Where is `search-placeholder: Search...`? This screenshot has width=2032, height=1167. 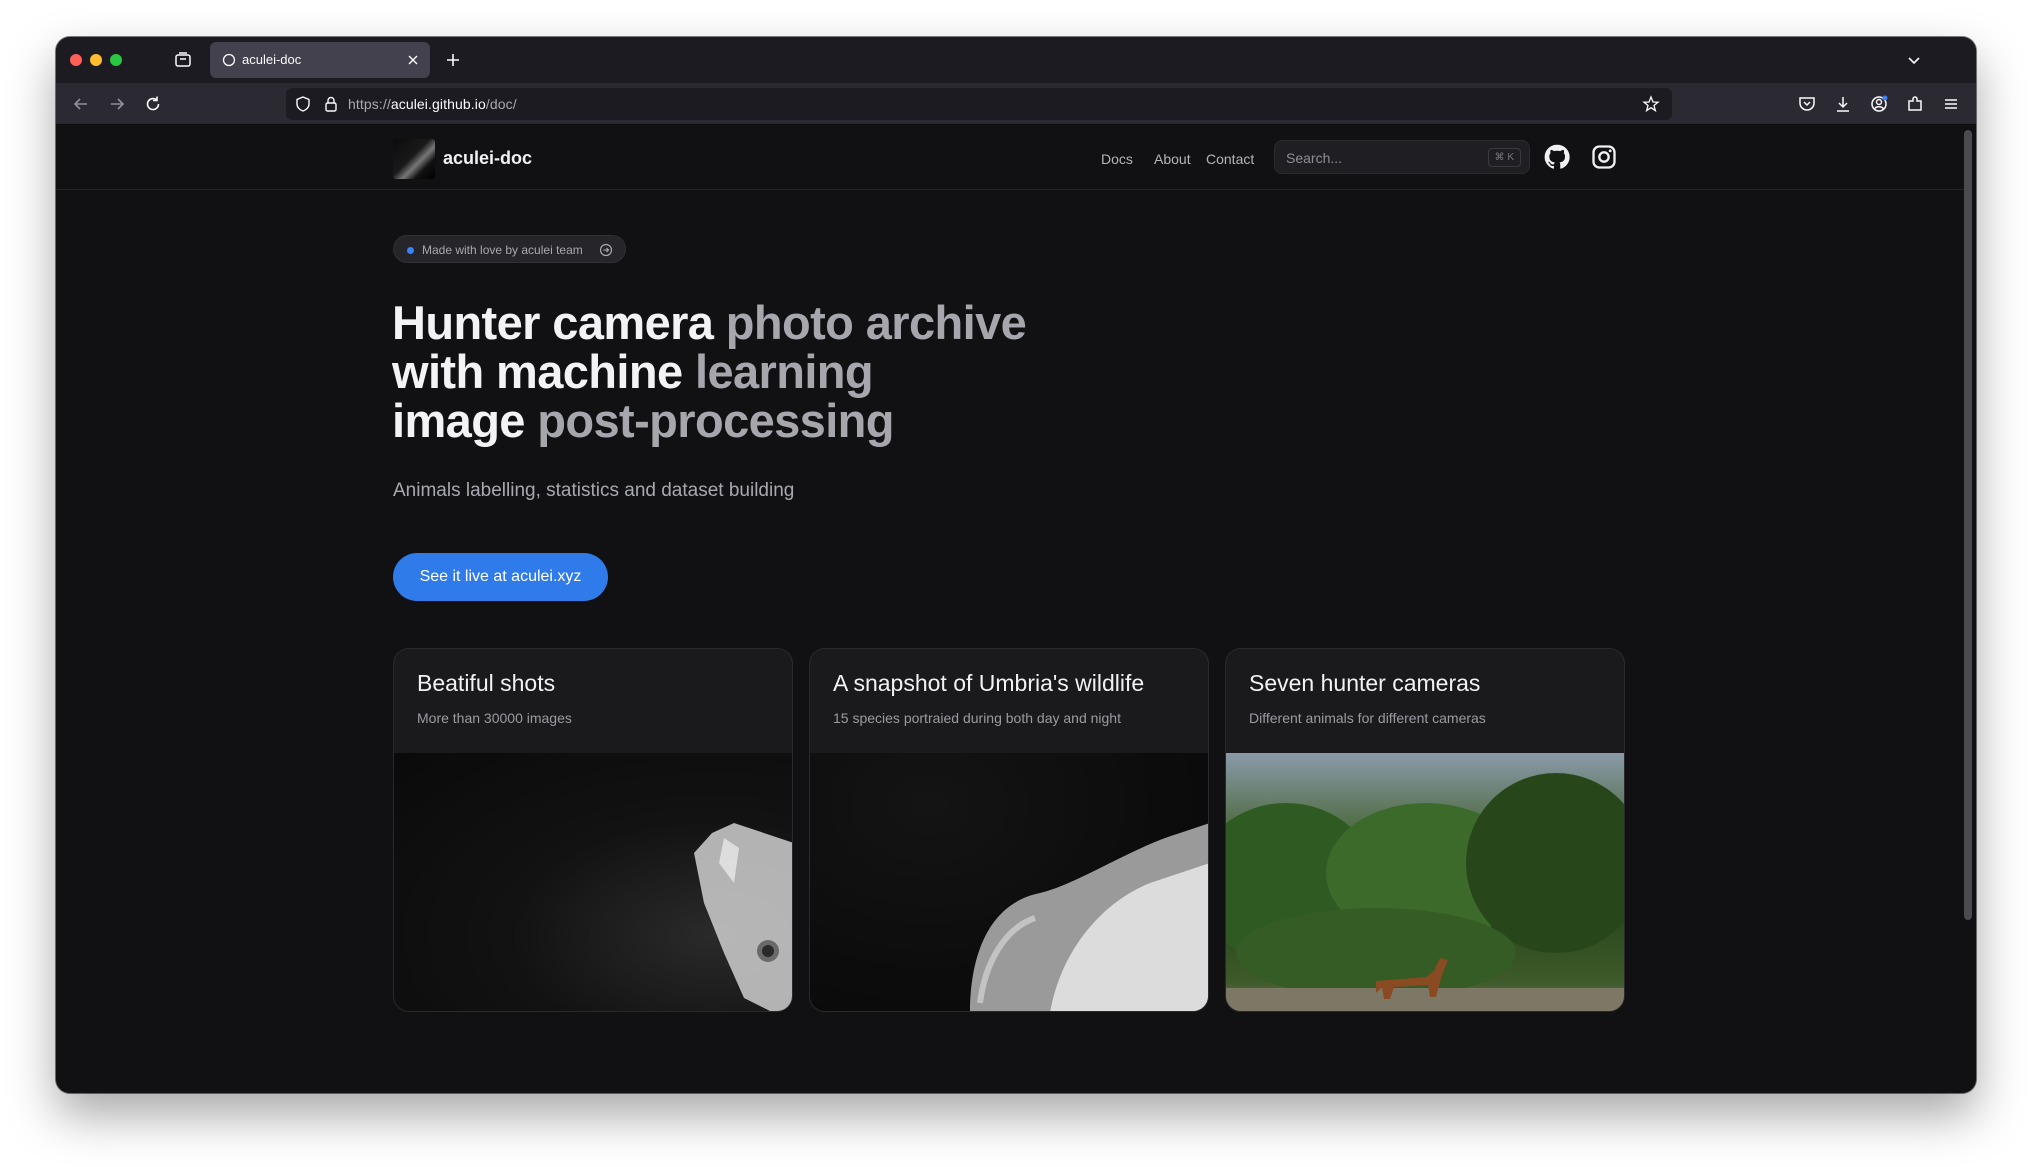
search-placeholder: Search... is located at coordinates (1314, 158).